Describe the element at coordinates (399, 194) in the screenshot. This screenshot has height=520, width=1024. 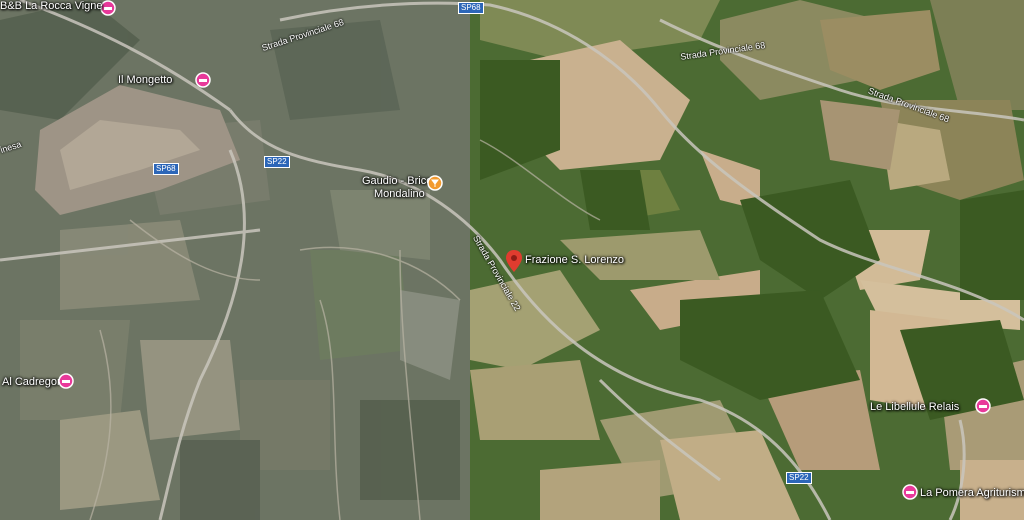
I see `place-label-gaudio-2: Mondalino` at that location.